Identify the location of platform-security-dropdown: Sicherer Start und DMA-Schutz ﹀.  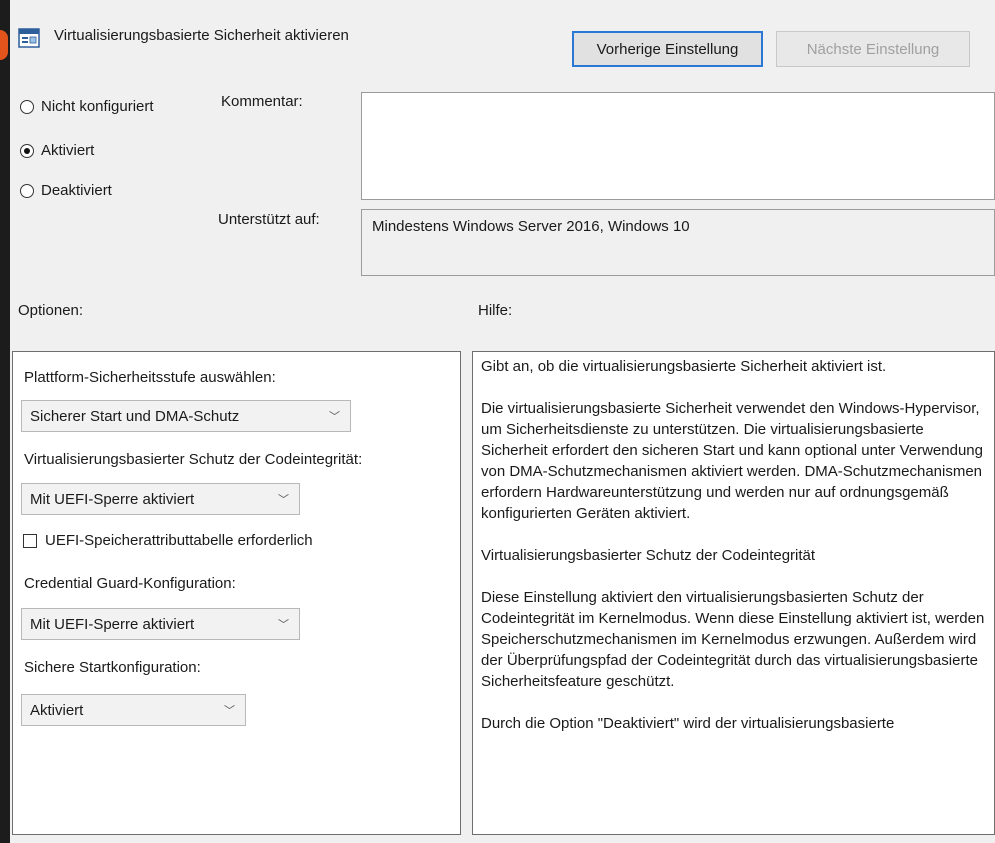
(186, 416).